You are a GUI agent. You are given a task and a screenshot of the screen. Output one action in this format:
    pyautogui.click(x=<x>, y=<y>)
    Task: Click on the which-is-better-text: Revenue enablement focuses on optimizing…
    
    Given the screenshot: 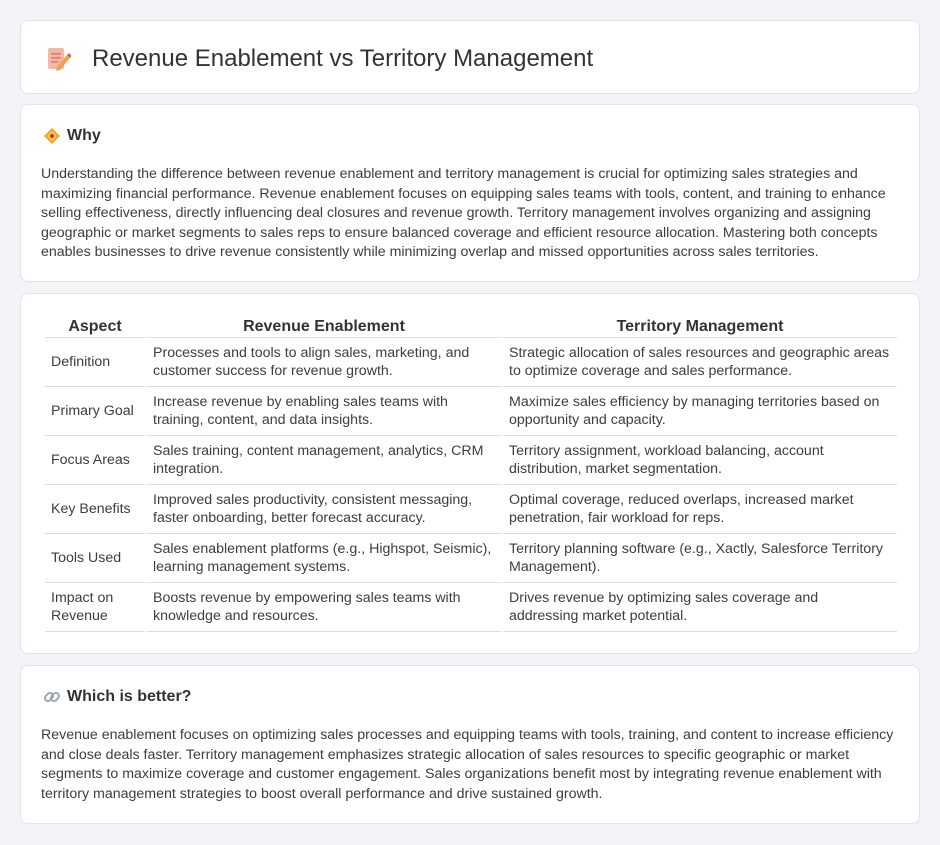 What is the action you would take?
    pyautogui.click(x=467, y=764)
    